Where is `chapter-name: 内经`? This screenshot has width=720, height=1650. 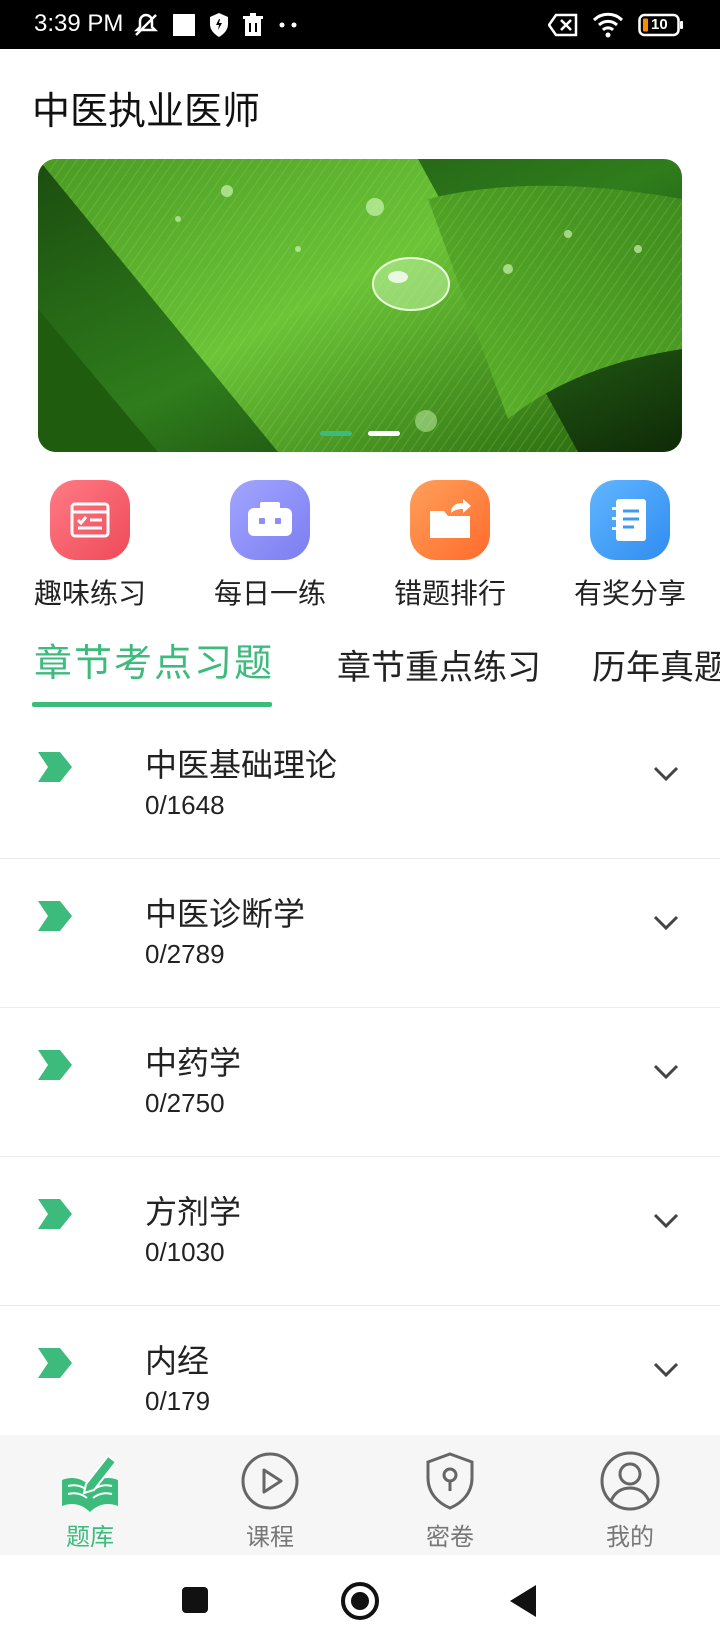
chapter-name: 内经 is located at coordinates (177, 1361).